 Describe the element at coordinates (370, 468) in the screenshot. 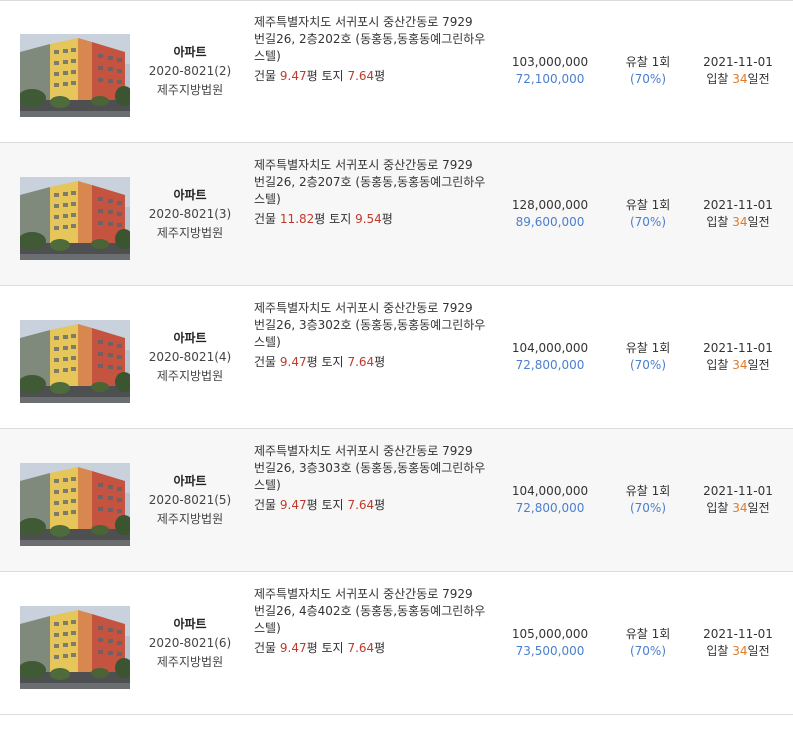

I see `address-line: 번길26, 3층303호 (동홍동,동홍동예그린하우` at that location.